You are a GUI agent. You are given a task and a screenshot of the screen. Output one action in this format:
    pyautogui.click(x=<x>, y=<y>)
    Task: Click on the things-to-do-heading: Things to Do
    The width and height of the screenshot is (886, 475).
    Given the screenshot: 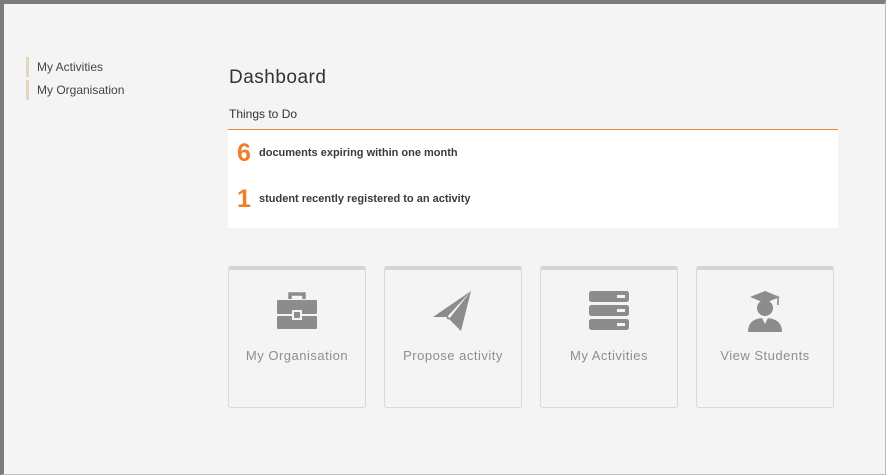 What is the action you would take?
    pyautogui.click(x=263, y=114)
    